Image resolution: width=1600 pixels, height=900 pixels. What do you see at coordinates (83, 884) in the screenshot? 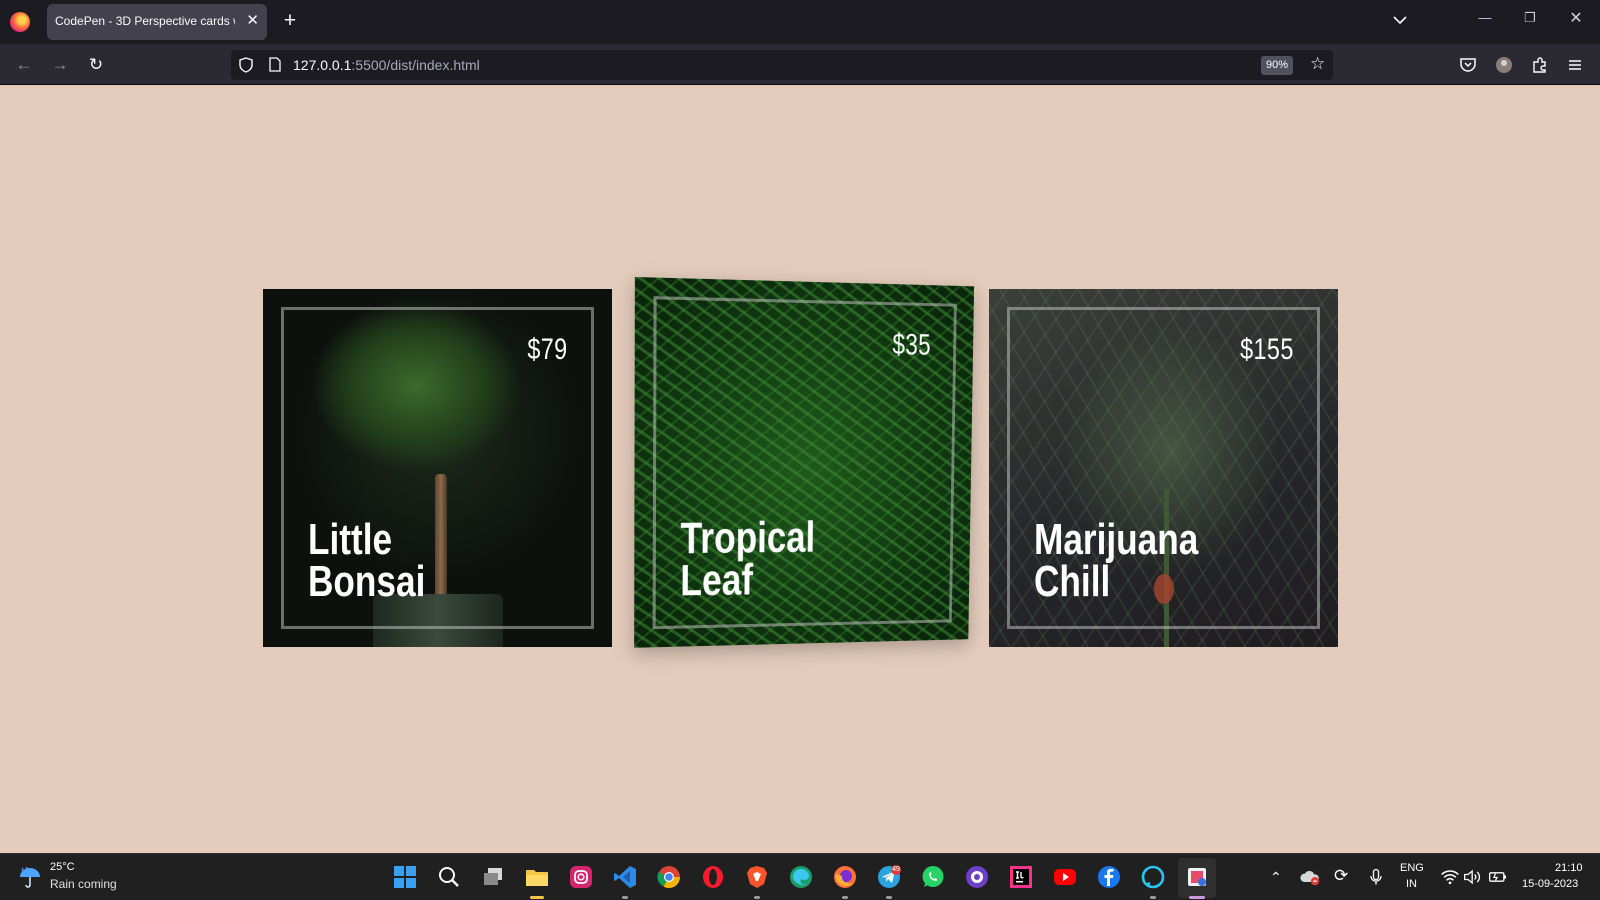
I see `weather-description: Rain coming` at bounding box center [83, 884].